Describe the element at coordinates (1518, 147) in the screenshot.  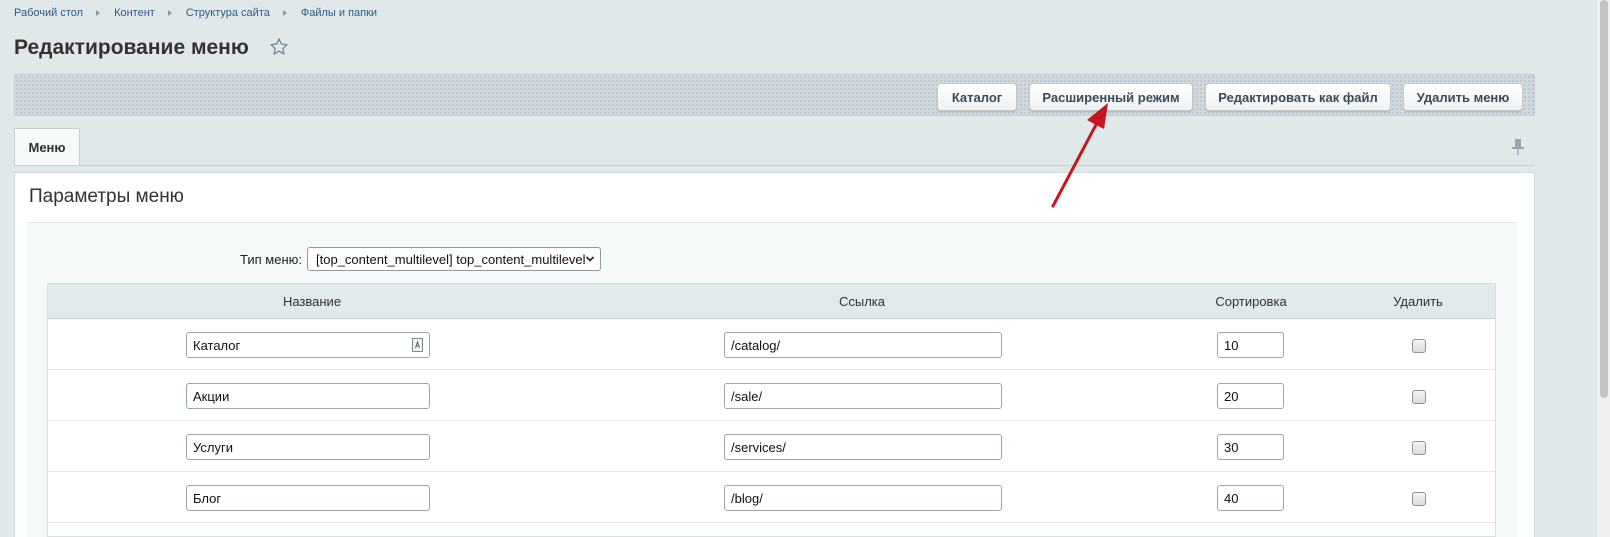
I see `pin-icon` at that location.